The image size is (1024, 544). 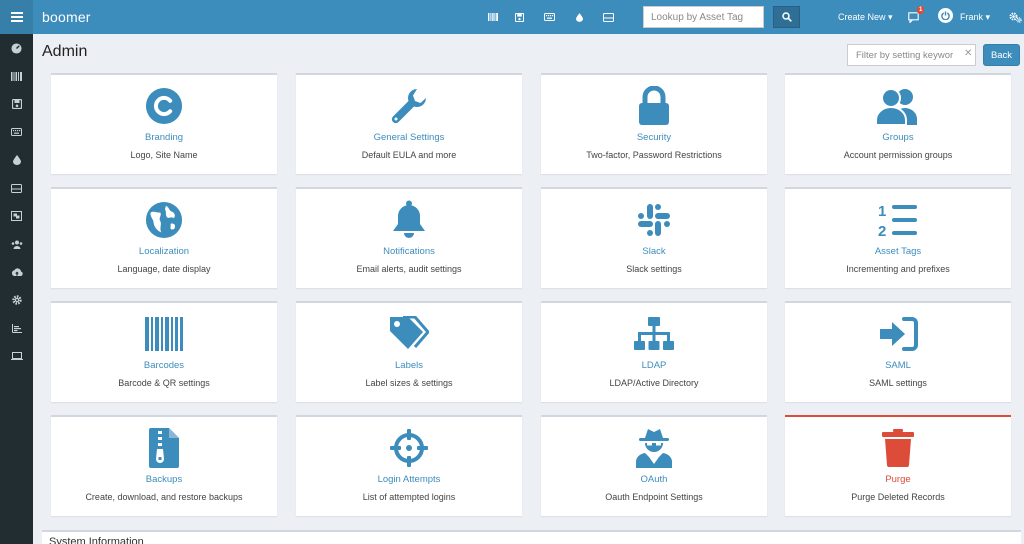 I want to click on power-off-icon, so click(x=945, y=15).